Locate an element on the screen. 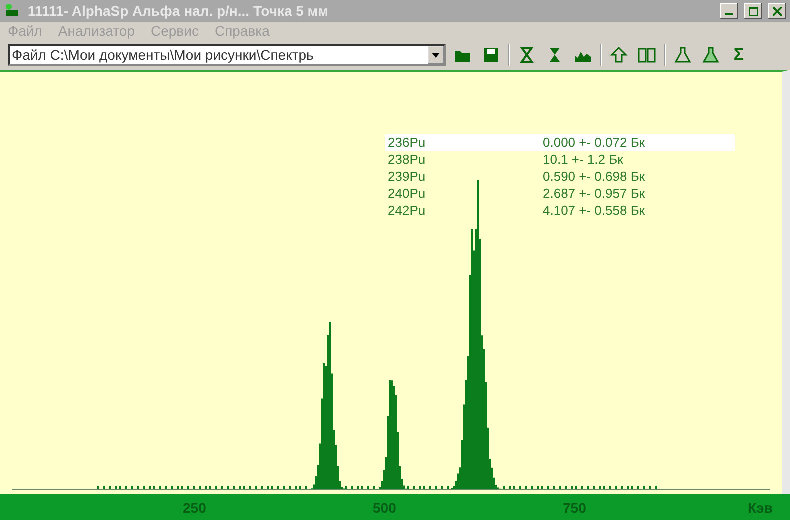 The height and width of the screenshot is (520, 790). upload-button is located at coordinates (619, 55).